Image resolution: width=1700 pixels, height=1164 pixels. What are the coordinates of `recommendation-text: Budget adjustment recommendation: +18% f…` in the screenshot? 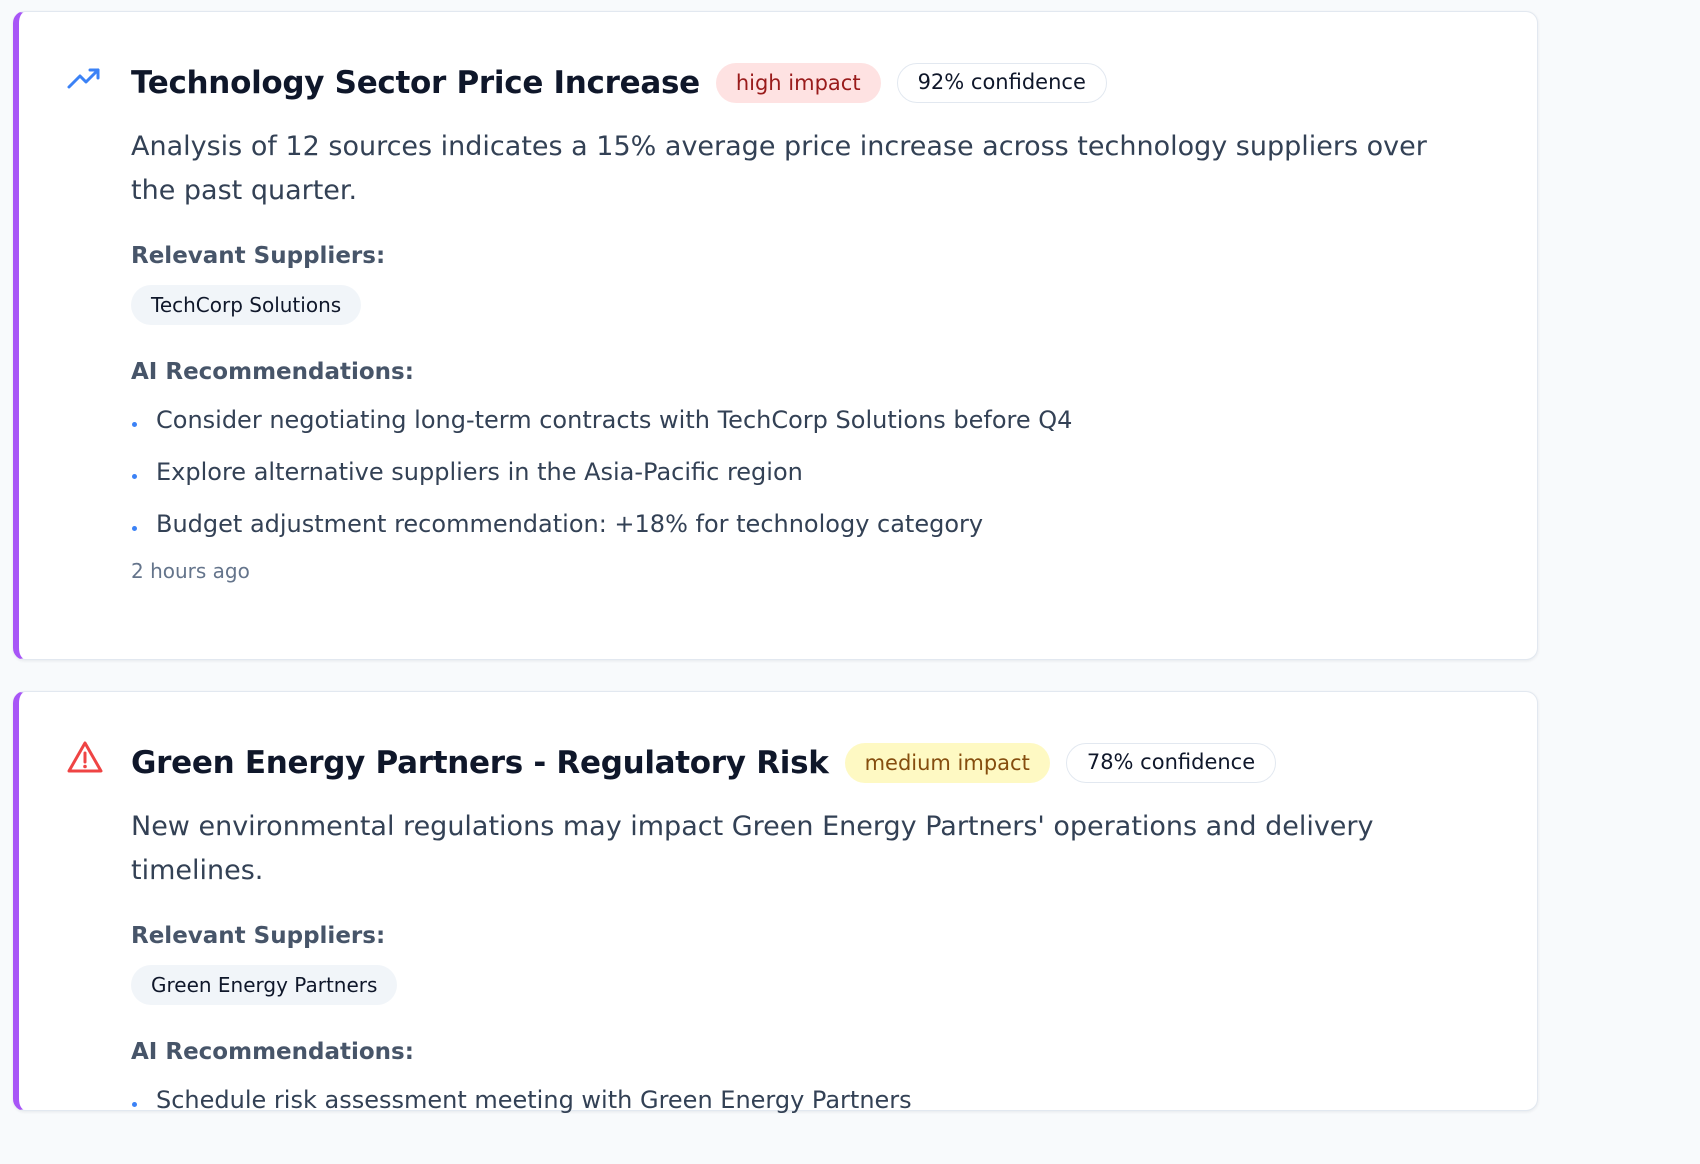 It's located at (570, 524).